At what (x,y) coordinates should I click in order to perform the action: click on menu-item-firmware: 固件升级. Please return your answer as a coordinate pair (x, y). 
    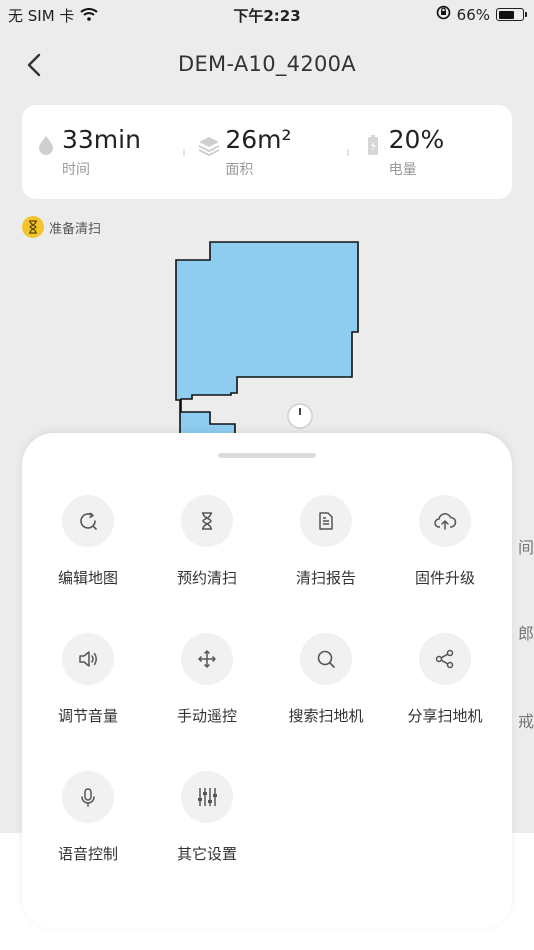
    Looking at the image, I should click on (445, 541).